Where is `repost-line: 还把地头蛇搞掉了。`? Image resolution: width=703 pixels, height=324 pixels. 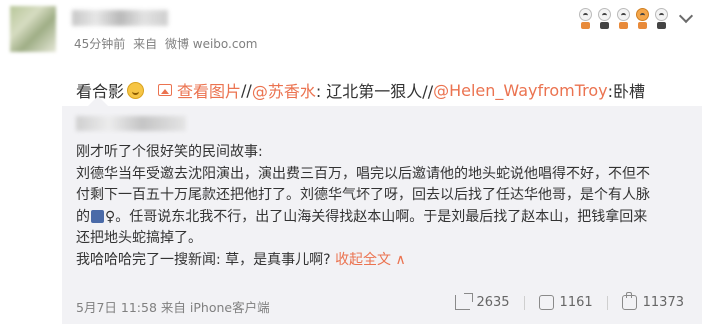 repost-line: 还把地头蛇搞掉了。 is located at coordinates (139, 238).